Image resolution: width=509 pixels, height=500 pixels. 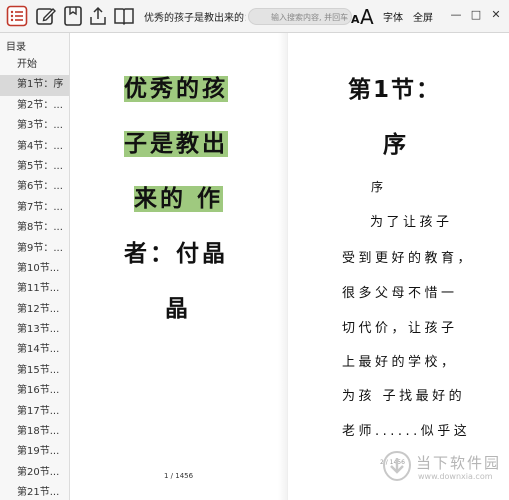 I want to click on book-view-icon, so click(x=124, y=16).